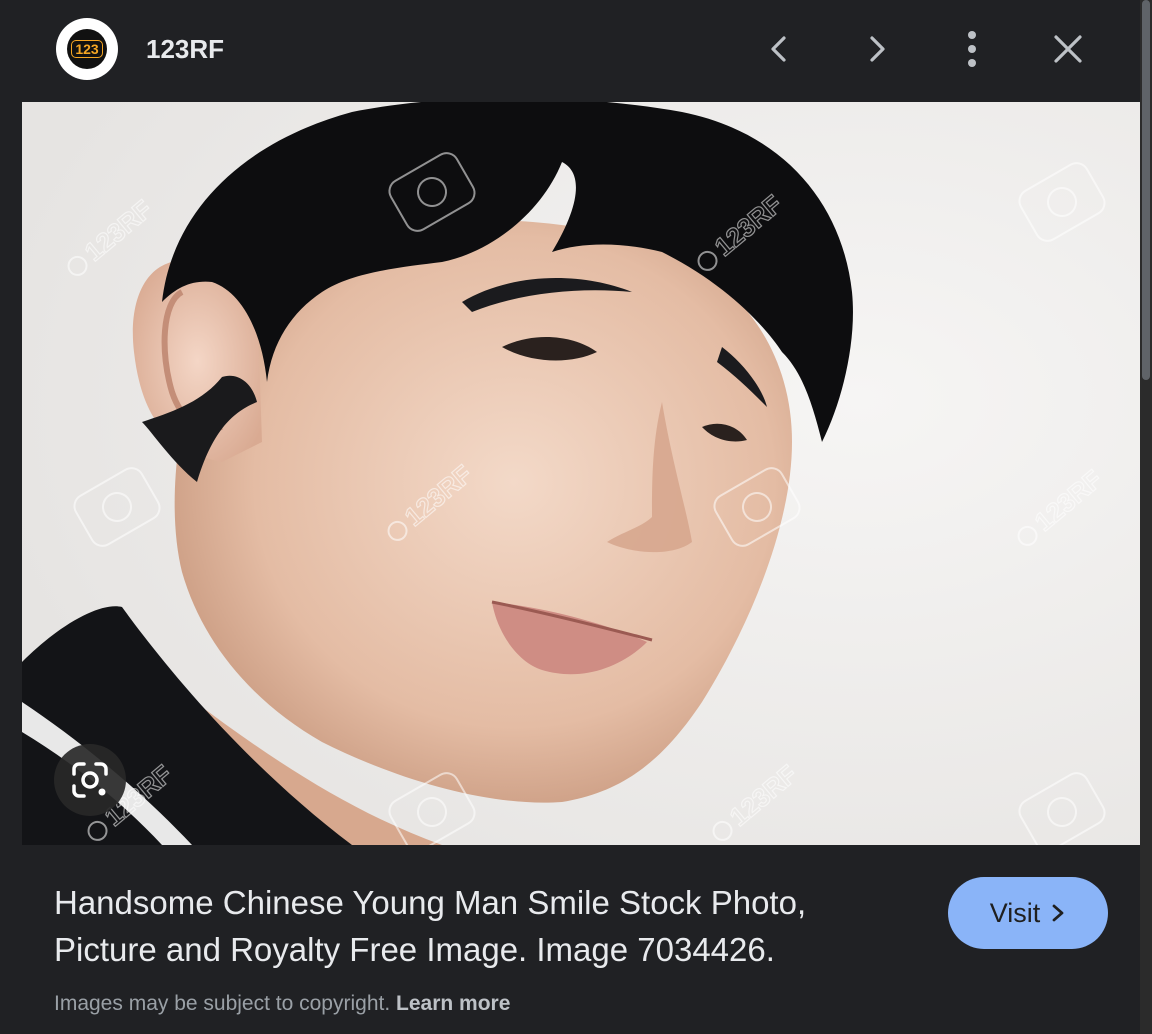  I want to click on source-name: 123RF, so click(185, 49).